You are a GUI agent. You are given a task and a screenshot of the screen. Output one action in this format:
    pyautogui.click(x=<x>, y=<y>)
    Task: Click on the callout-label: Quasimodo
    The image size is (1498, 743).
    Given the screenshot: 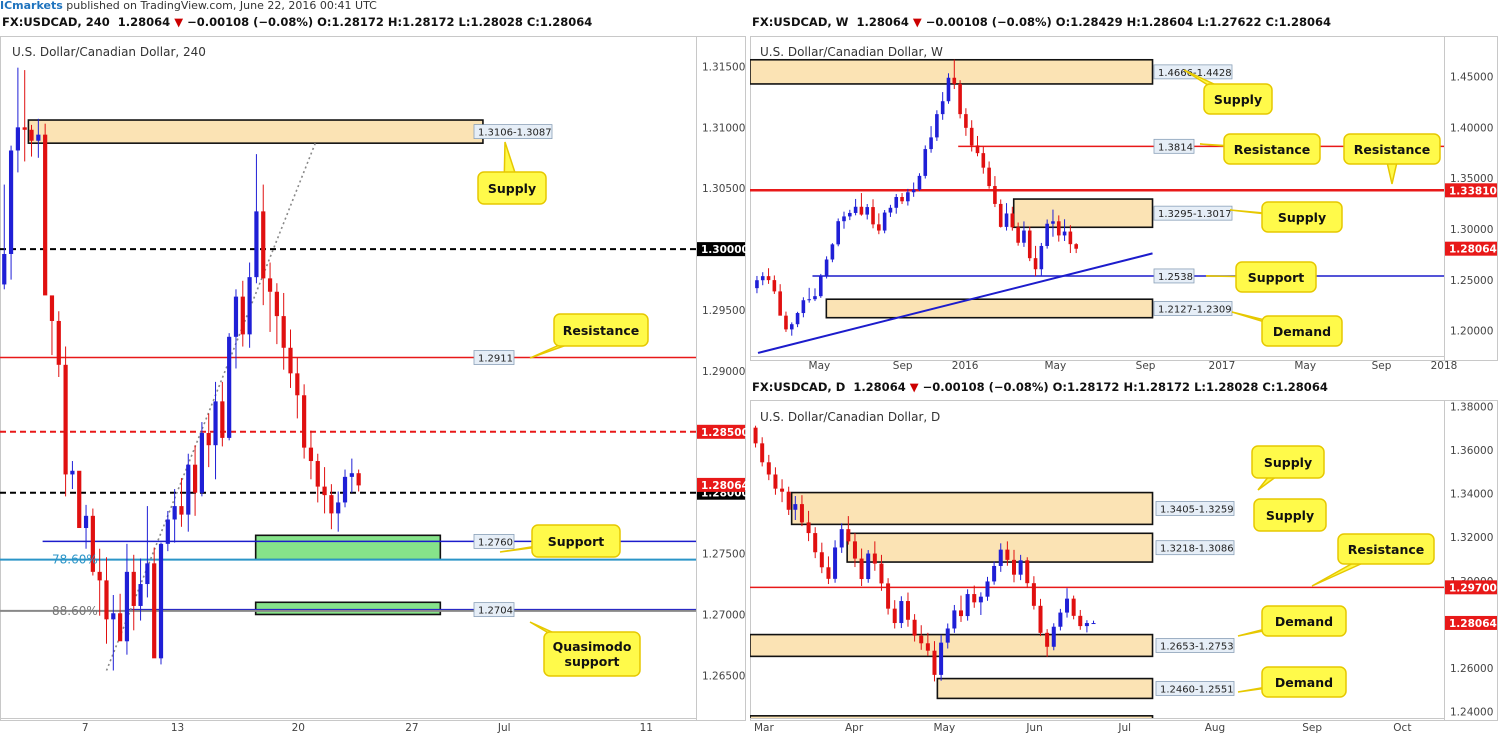 What is the action you would take?
    pyautogui.click(x=592, y=646)
    